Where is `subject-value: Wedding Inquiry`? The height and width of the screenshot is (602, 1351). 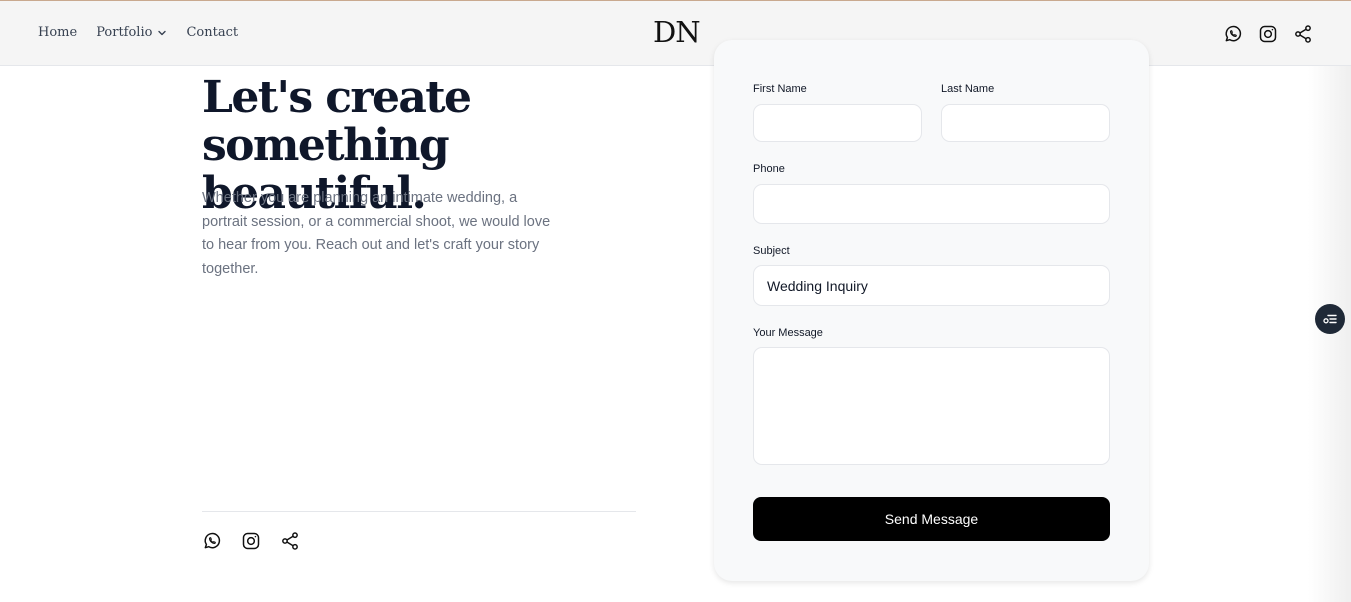 subject-value: Wedding Inquiry is located at coordinates (817, 285).